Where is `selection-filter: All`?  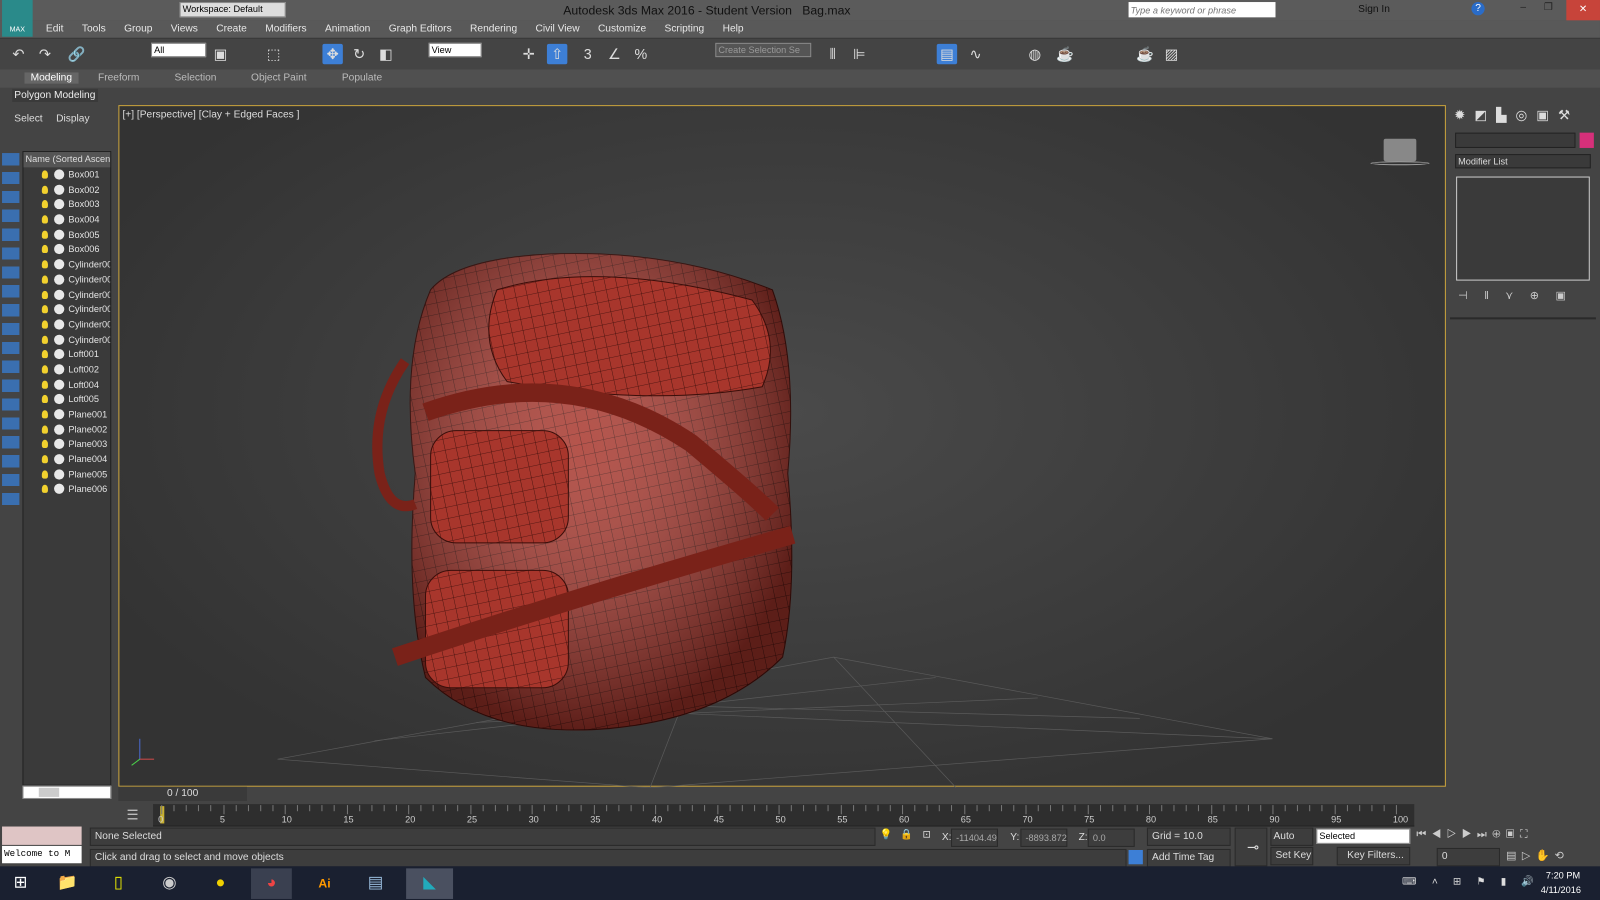
selection-filter: All is located at coordinates (179, 50).